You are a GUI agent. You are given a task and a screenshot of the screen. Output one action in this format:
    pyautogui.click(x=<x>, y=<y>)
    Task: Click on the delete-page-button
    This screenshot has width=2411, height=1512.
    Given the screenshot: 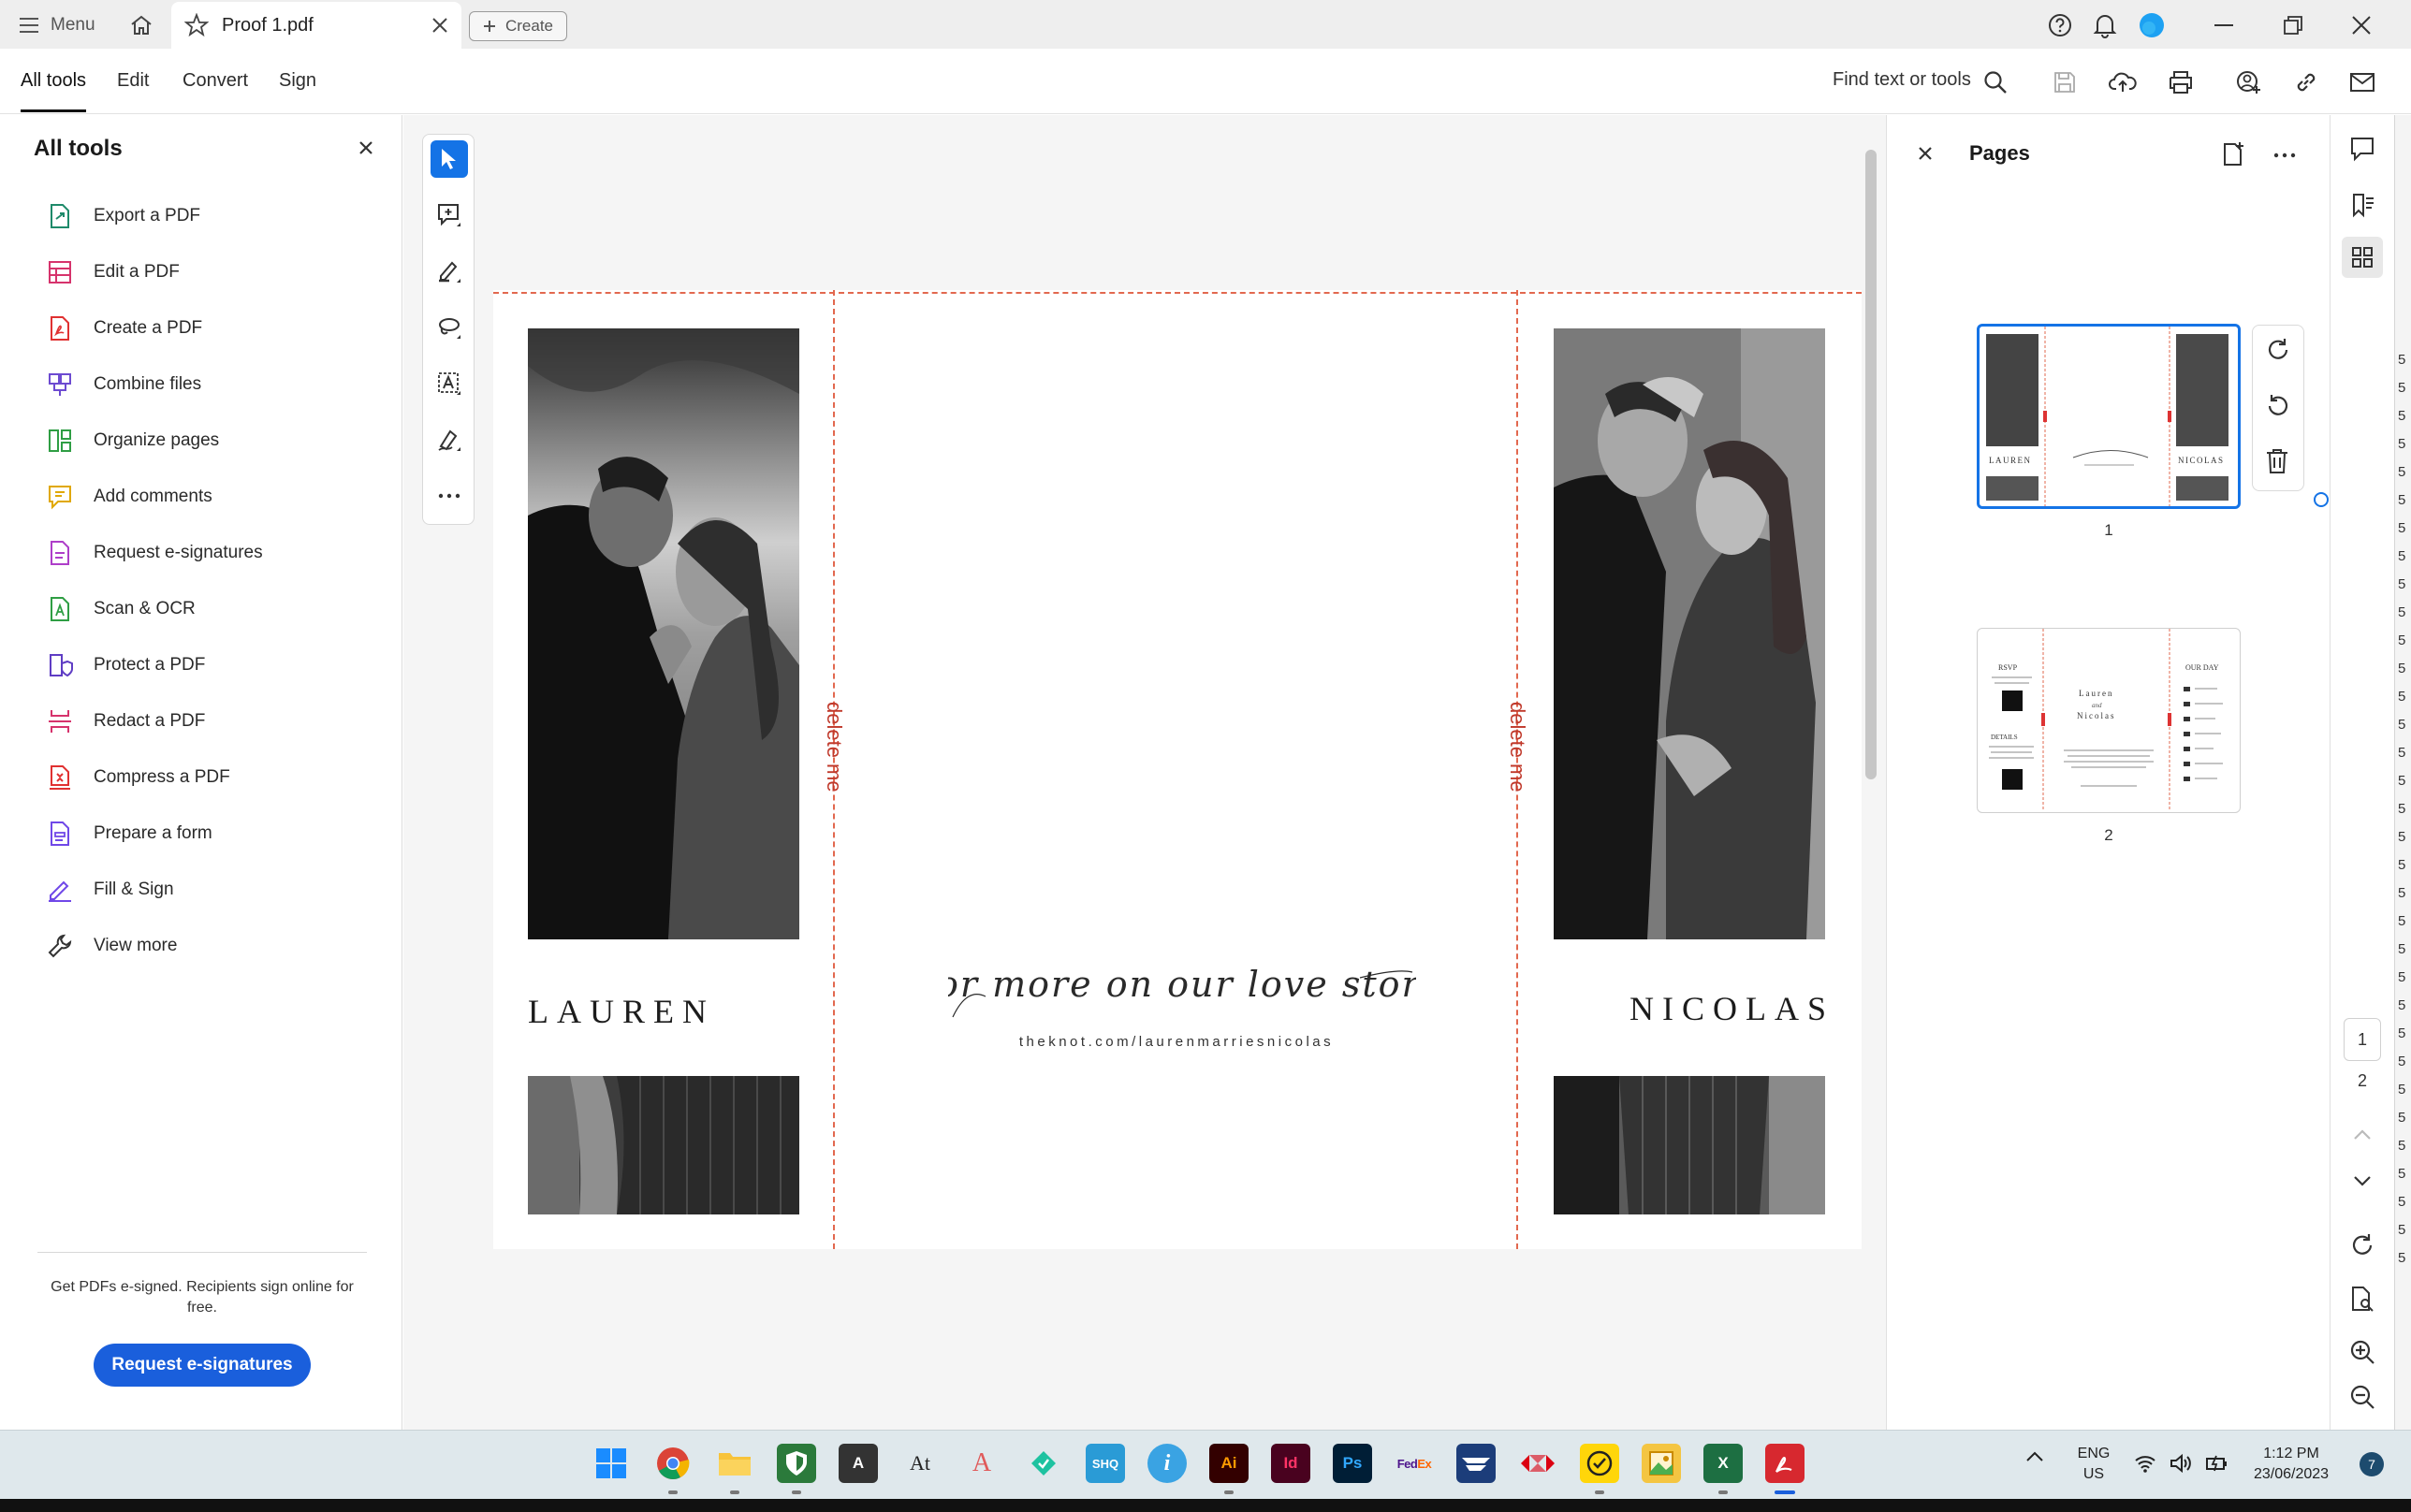 What is the action you would take?
    pyautogui.click(x=2279, y=462)
    